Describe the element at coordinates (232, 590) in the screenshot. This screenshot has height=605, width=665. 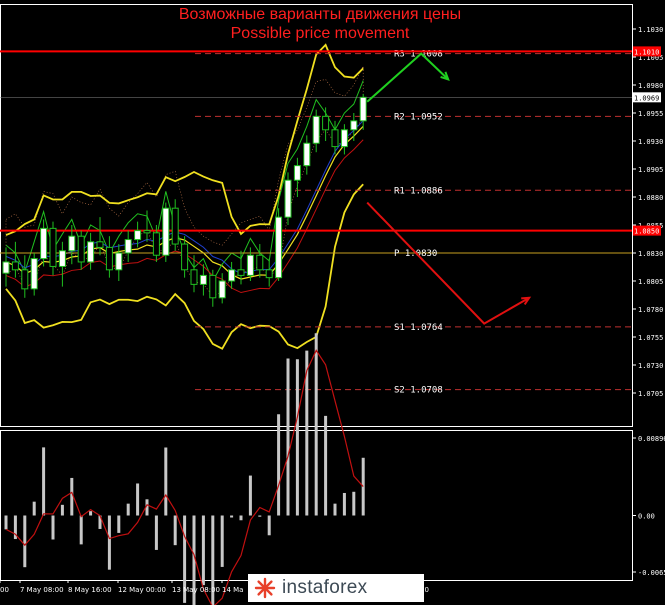
I see `time-label: 14 Ma` at that location.